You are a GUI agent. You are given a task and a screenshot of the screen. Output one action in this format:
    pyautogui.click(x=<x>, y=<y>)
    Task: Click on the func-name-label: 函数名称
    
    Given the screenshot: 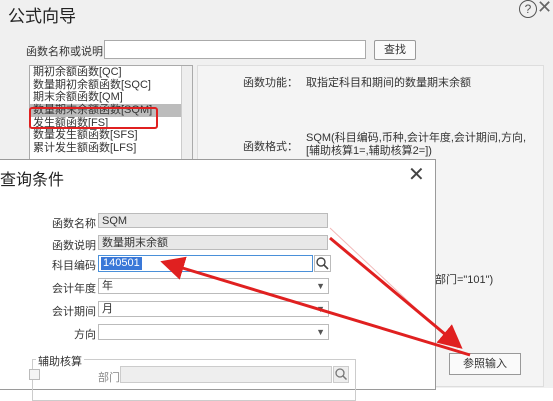 What is the action you would take?
    pyautogui.click(x=74, y=224)
    